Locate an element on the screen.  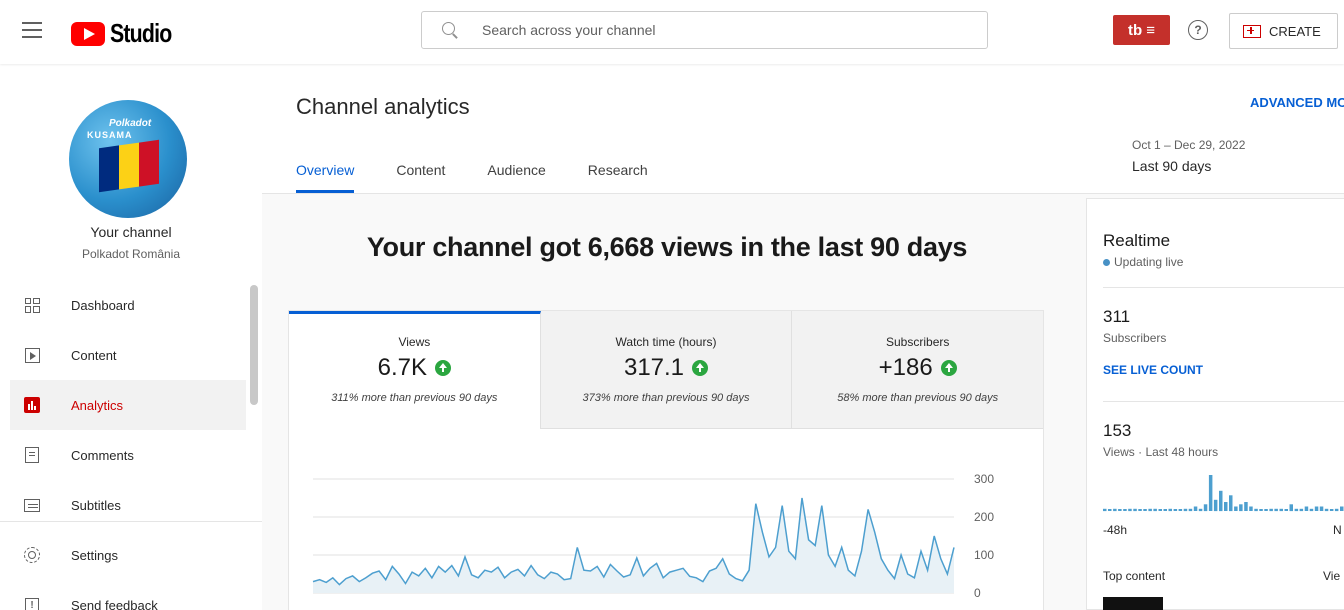
realtime-title: Realtime is located at coordinates (1137, 240).